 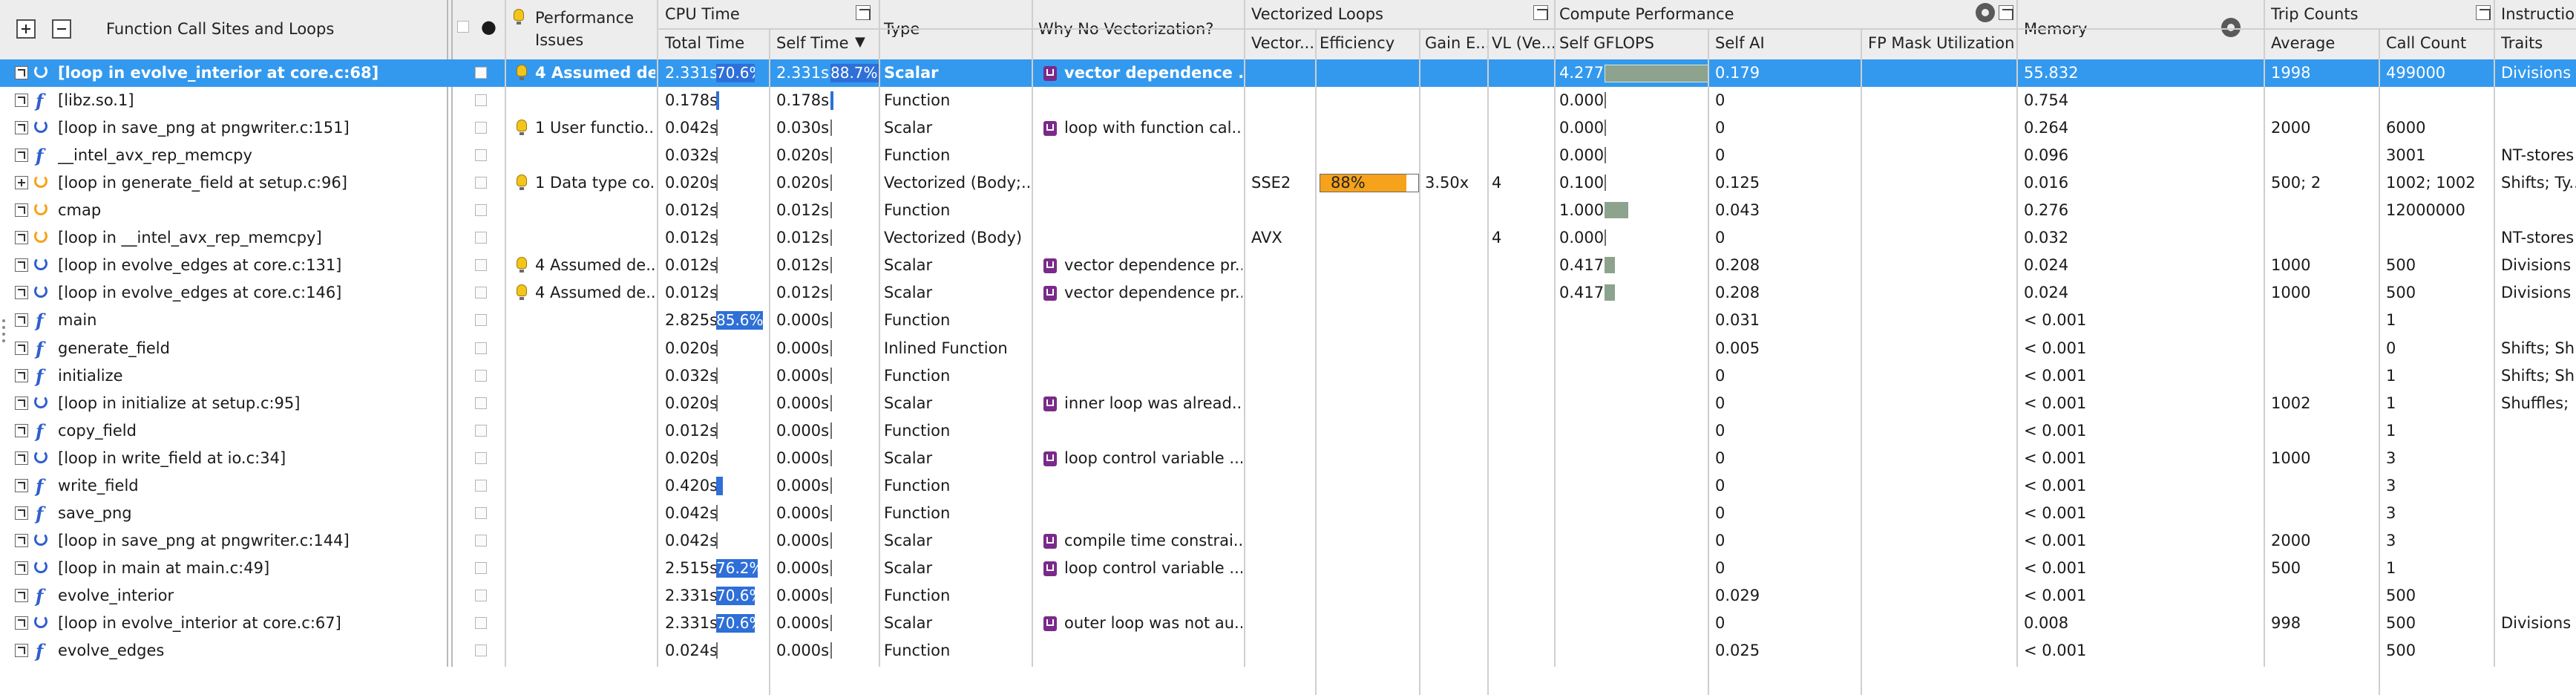 What do you see at coordinates (1606, 43) in the screenshot?
I see `self-gflops-header: Self GFLOPS` at bounding box center [1606, 43].